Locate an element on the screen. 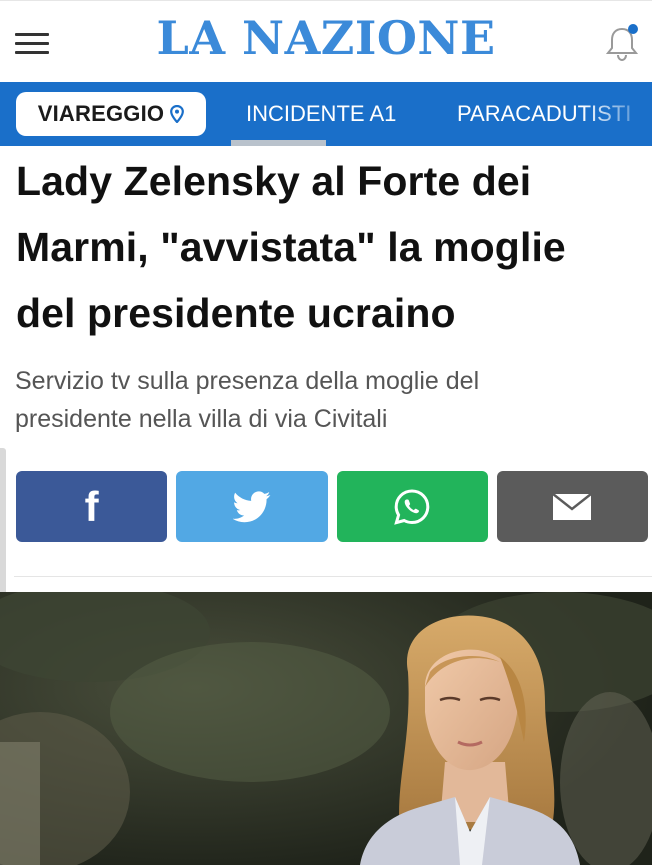  subtitle-line: presidente nella villa di via Civitali is located at coordinates (201, 419).